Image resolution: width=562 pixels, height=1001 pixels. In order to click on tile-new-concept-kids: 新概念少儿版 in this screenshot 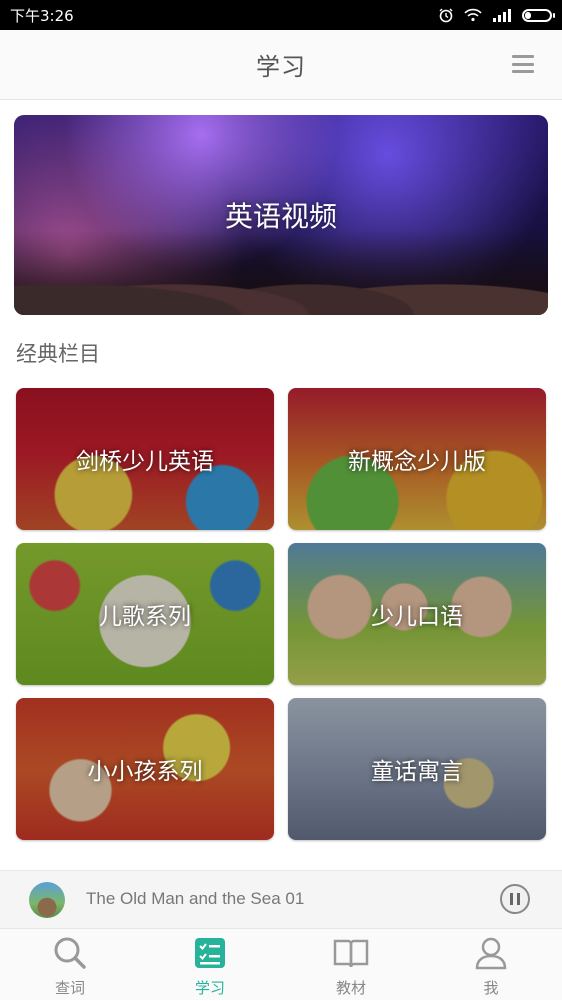, I will do `click(417, 459)`.